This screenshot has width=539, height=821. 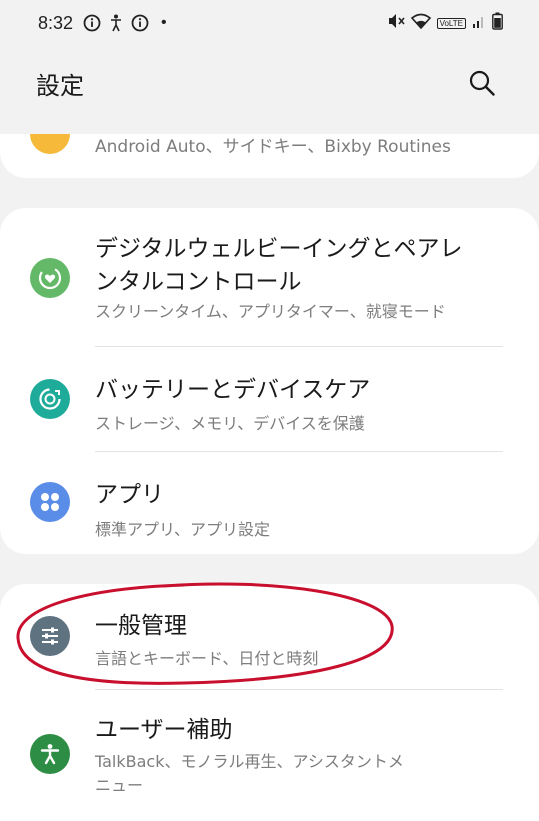 What do you see at coordinates (269, 503) in the screenshot?
I see `settings-item-apps: アプリ 標準アプリ、アプリ設定` at bounding box center [269, 503].